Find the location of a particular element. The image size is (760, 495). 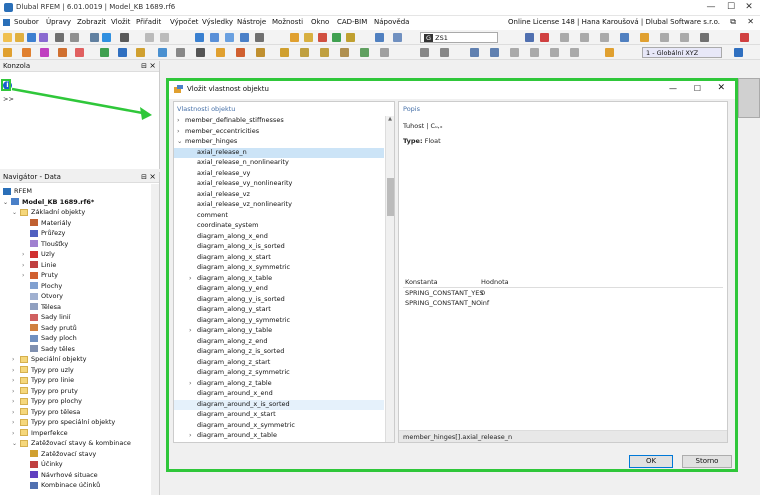

nav-item: Sady těles is located at coordinates (48, 349).